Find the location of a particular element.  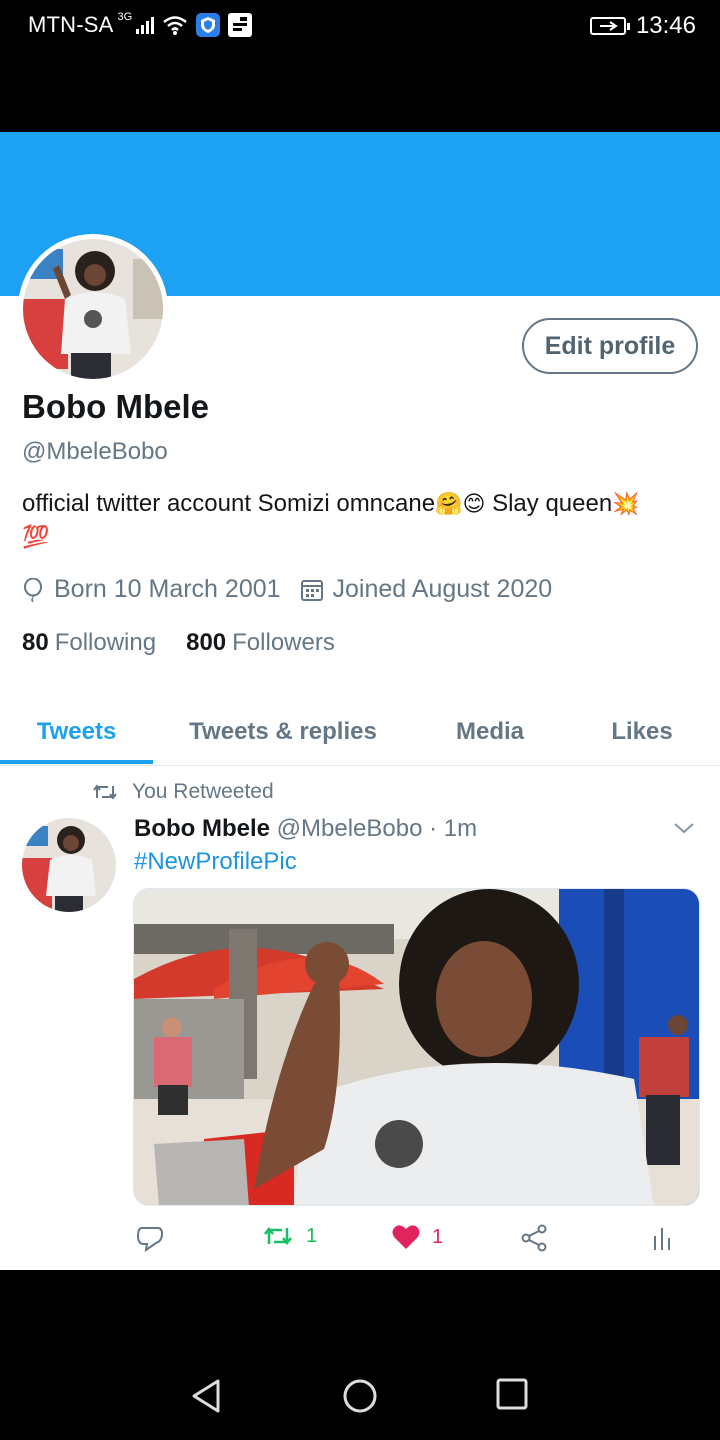

analytics-button is located at coordinates (662, 1238).